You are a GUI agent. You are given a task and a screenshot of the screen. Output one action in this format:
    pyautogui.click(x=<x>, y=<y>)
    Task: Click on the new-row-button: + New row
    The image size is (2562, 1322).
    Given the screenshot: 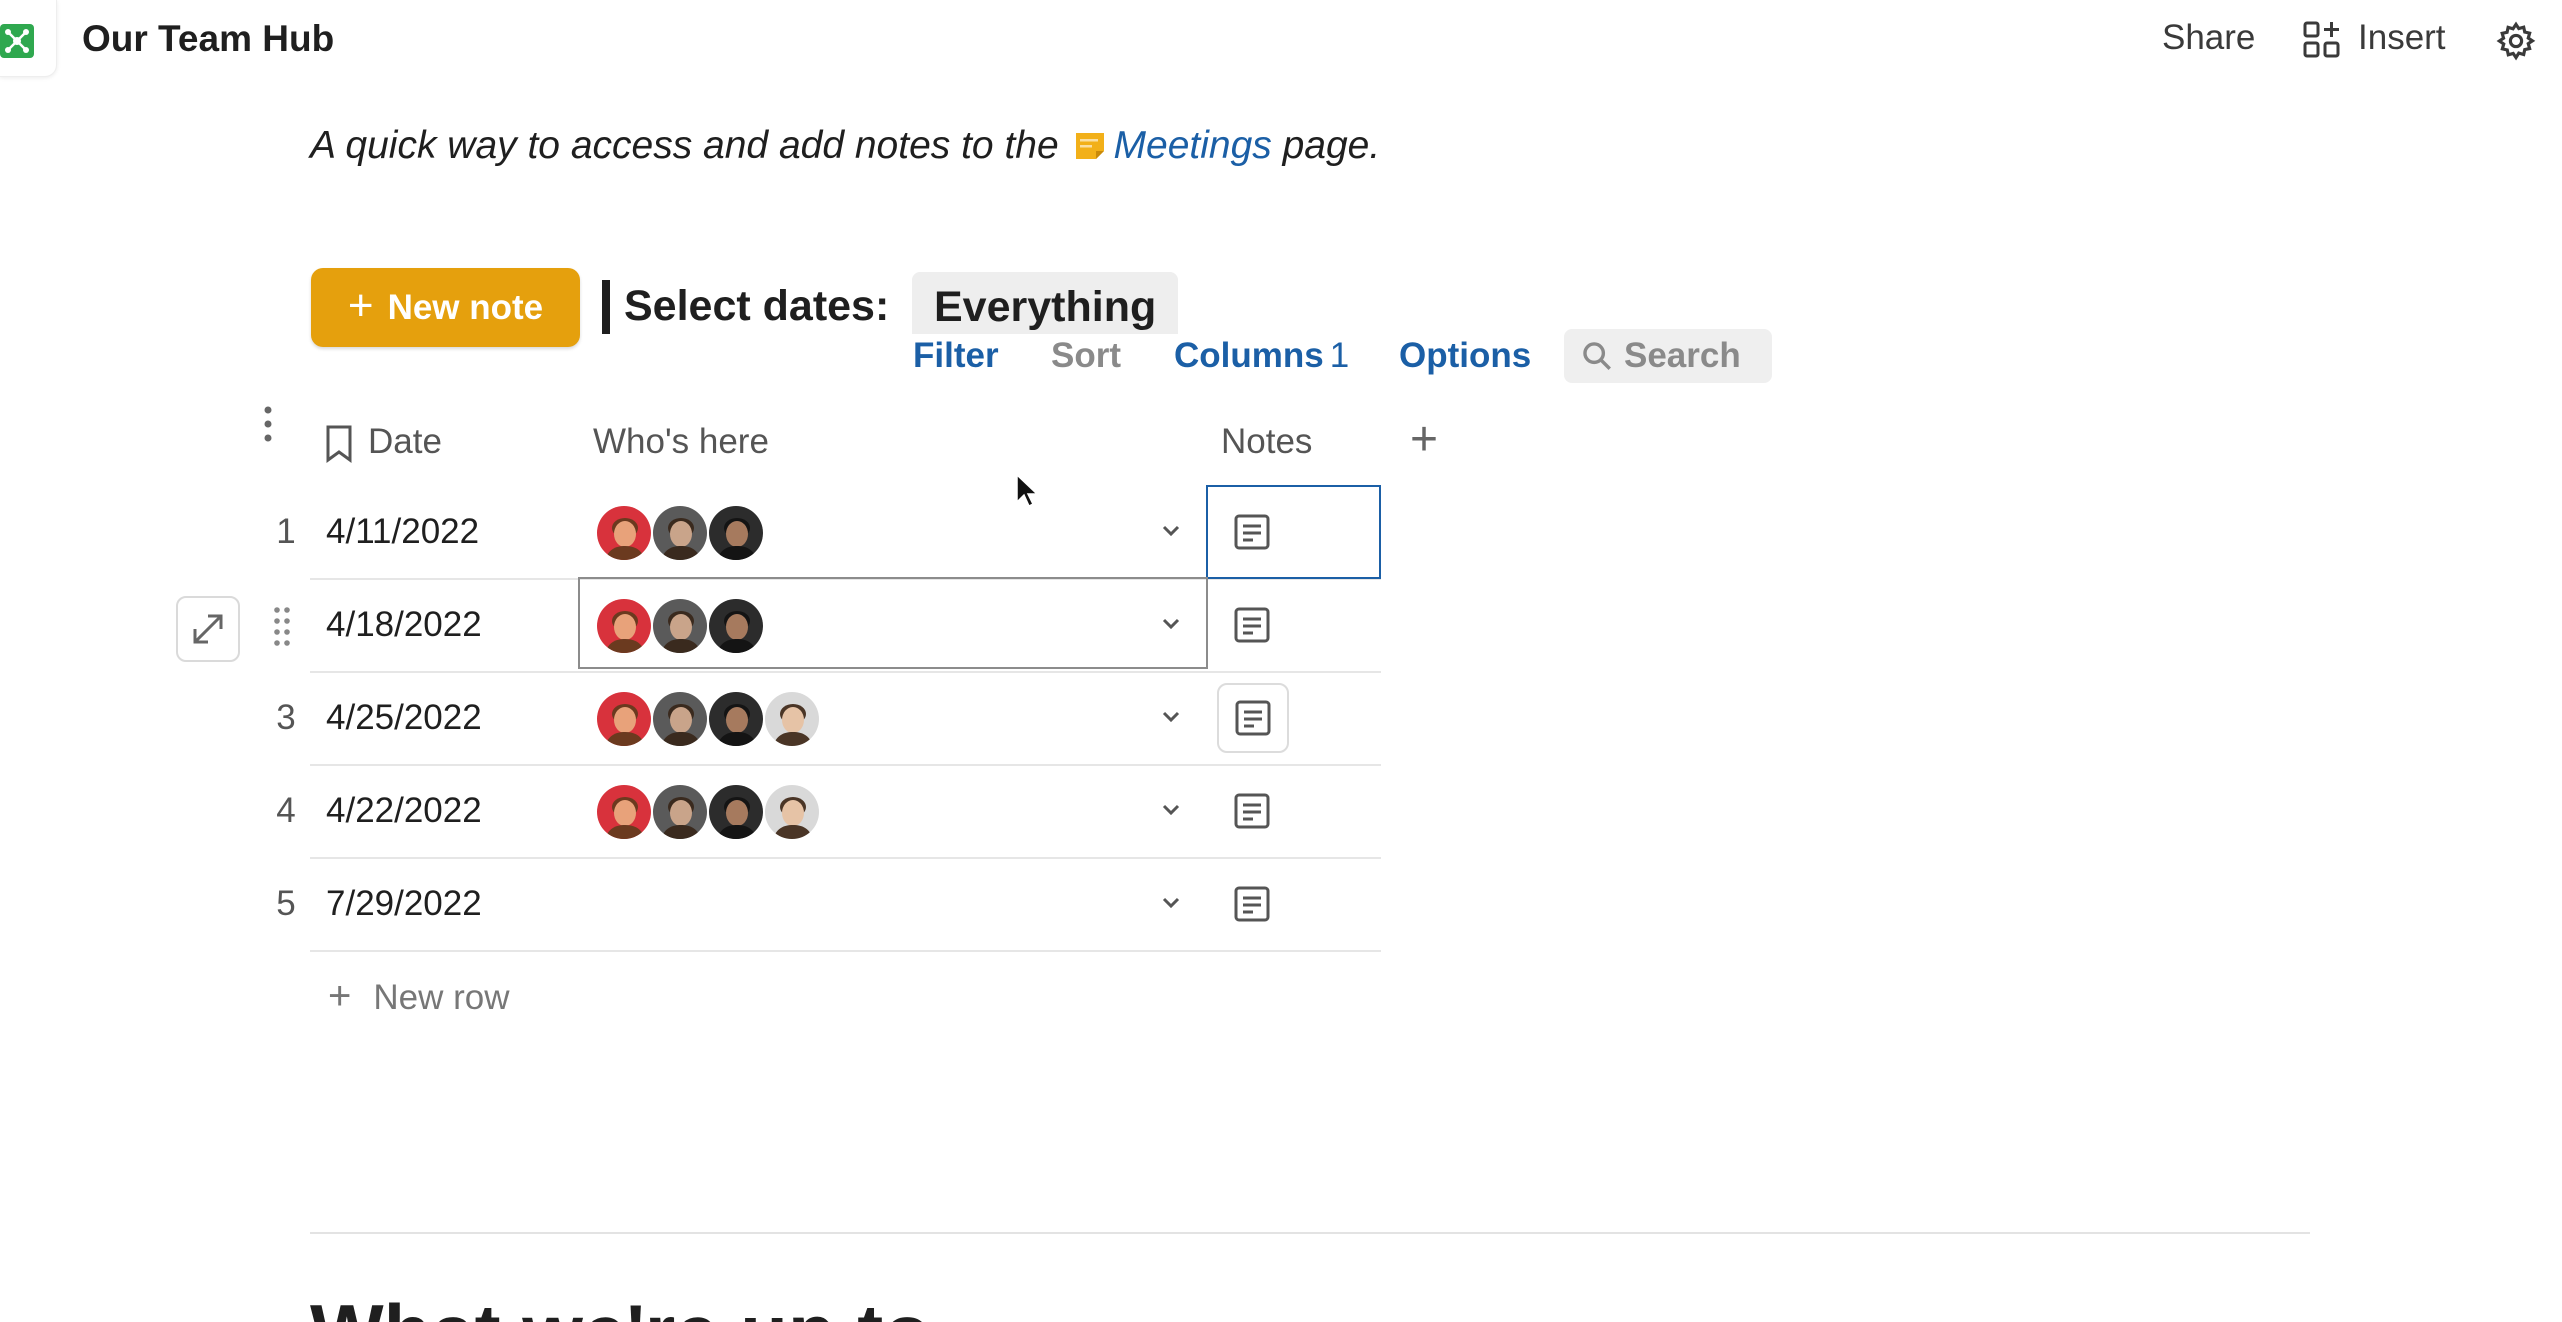 What is the action you would take?
    pyautogui.click(x=419, y=996)
    